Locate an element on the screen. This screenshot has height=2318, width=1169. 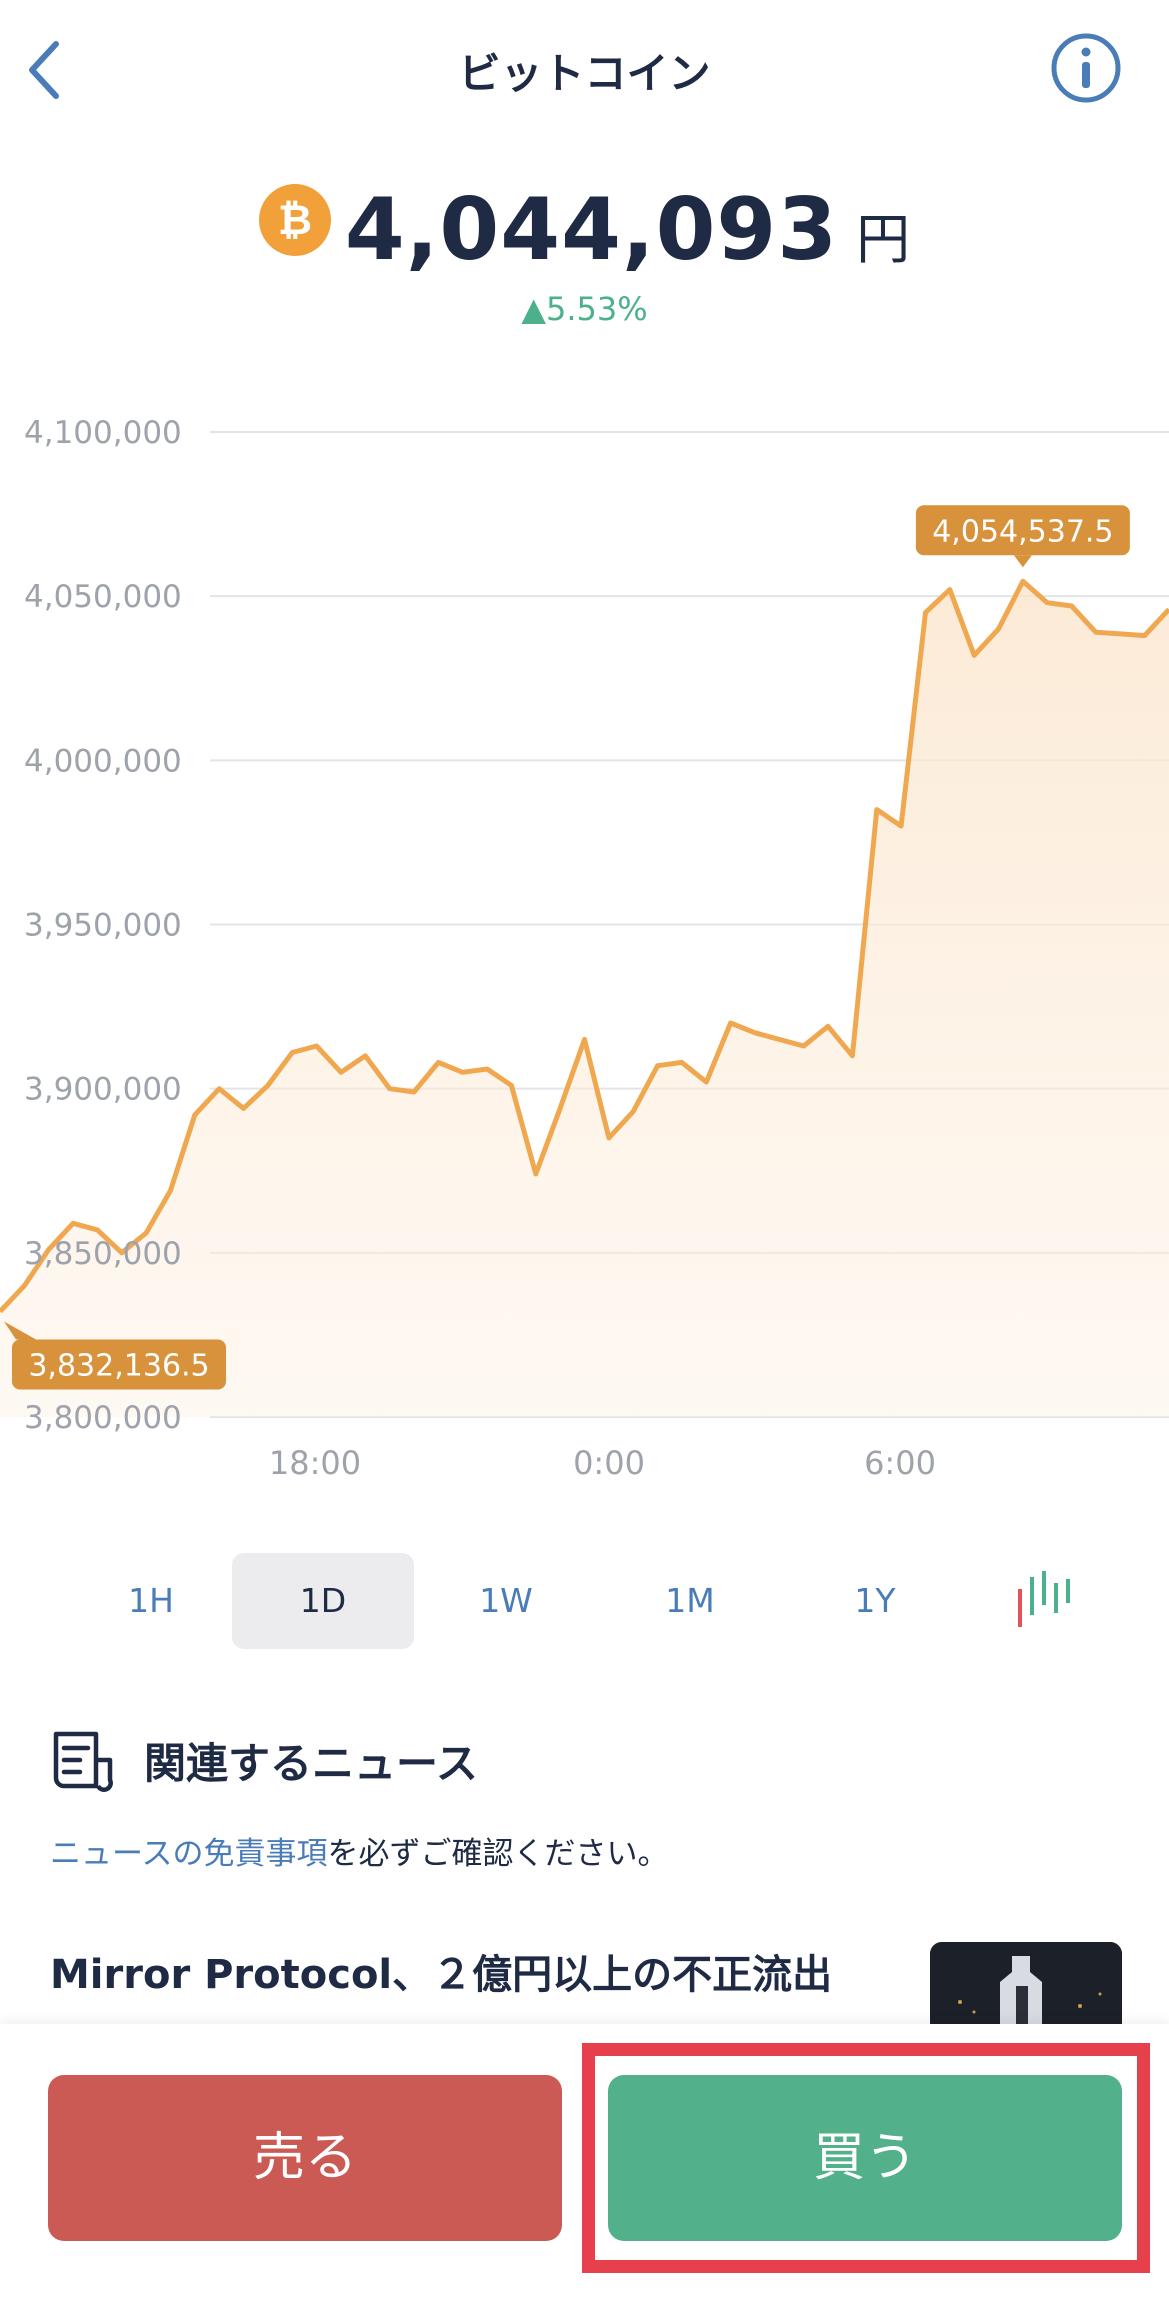
page-title: ビットコイン is located at coordinates (584, 73).